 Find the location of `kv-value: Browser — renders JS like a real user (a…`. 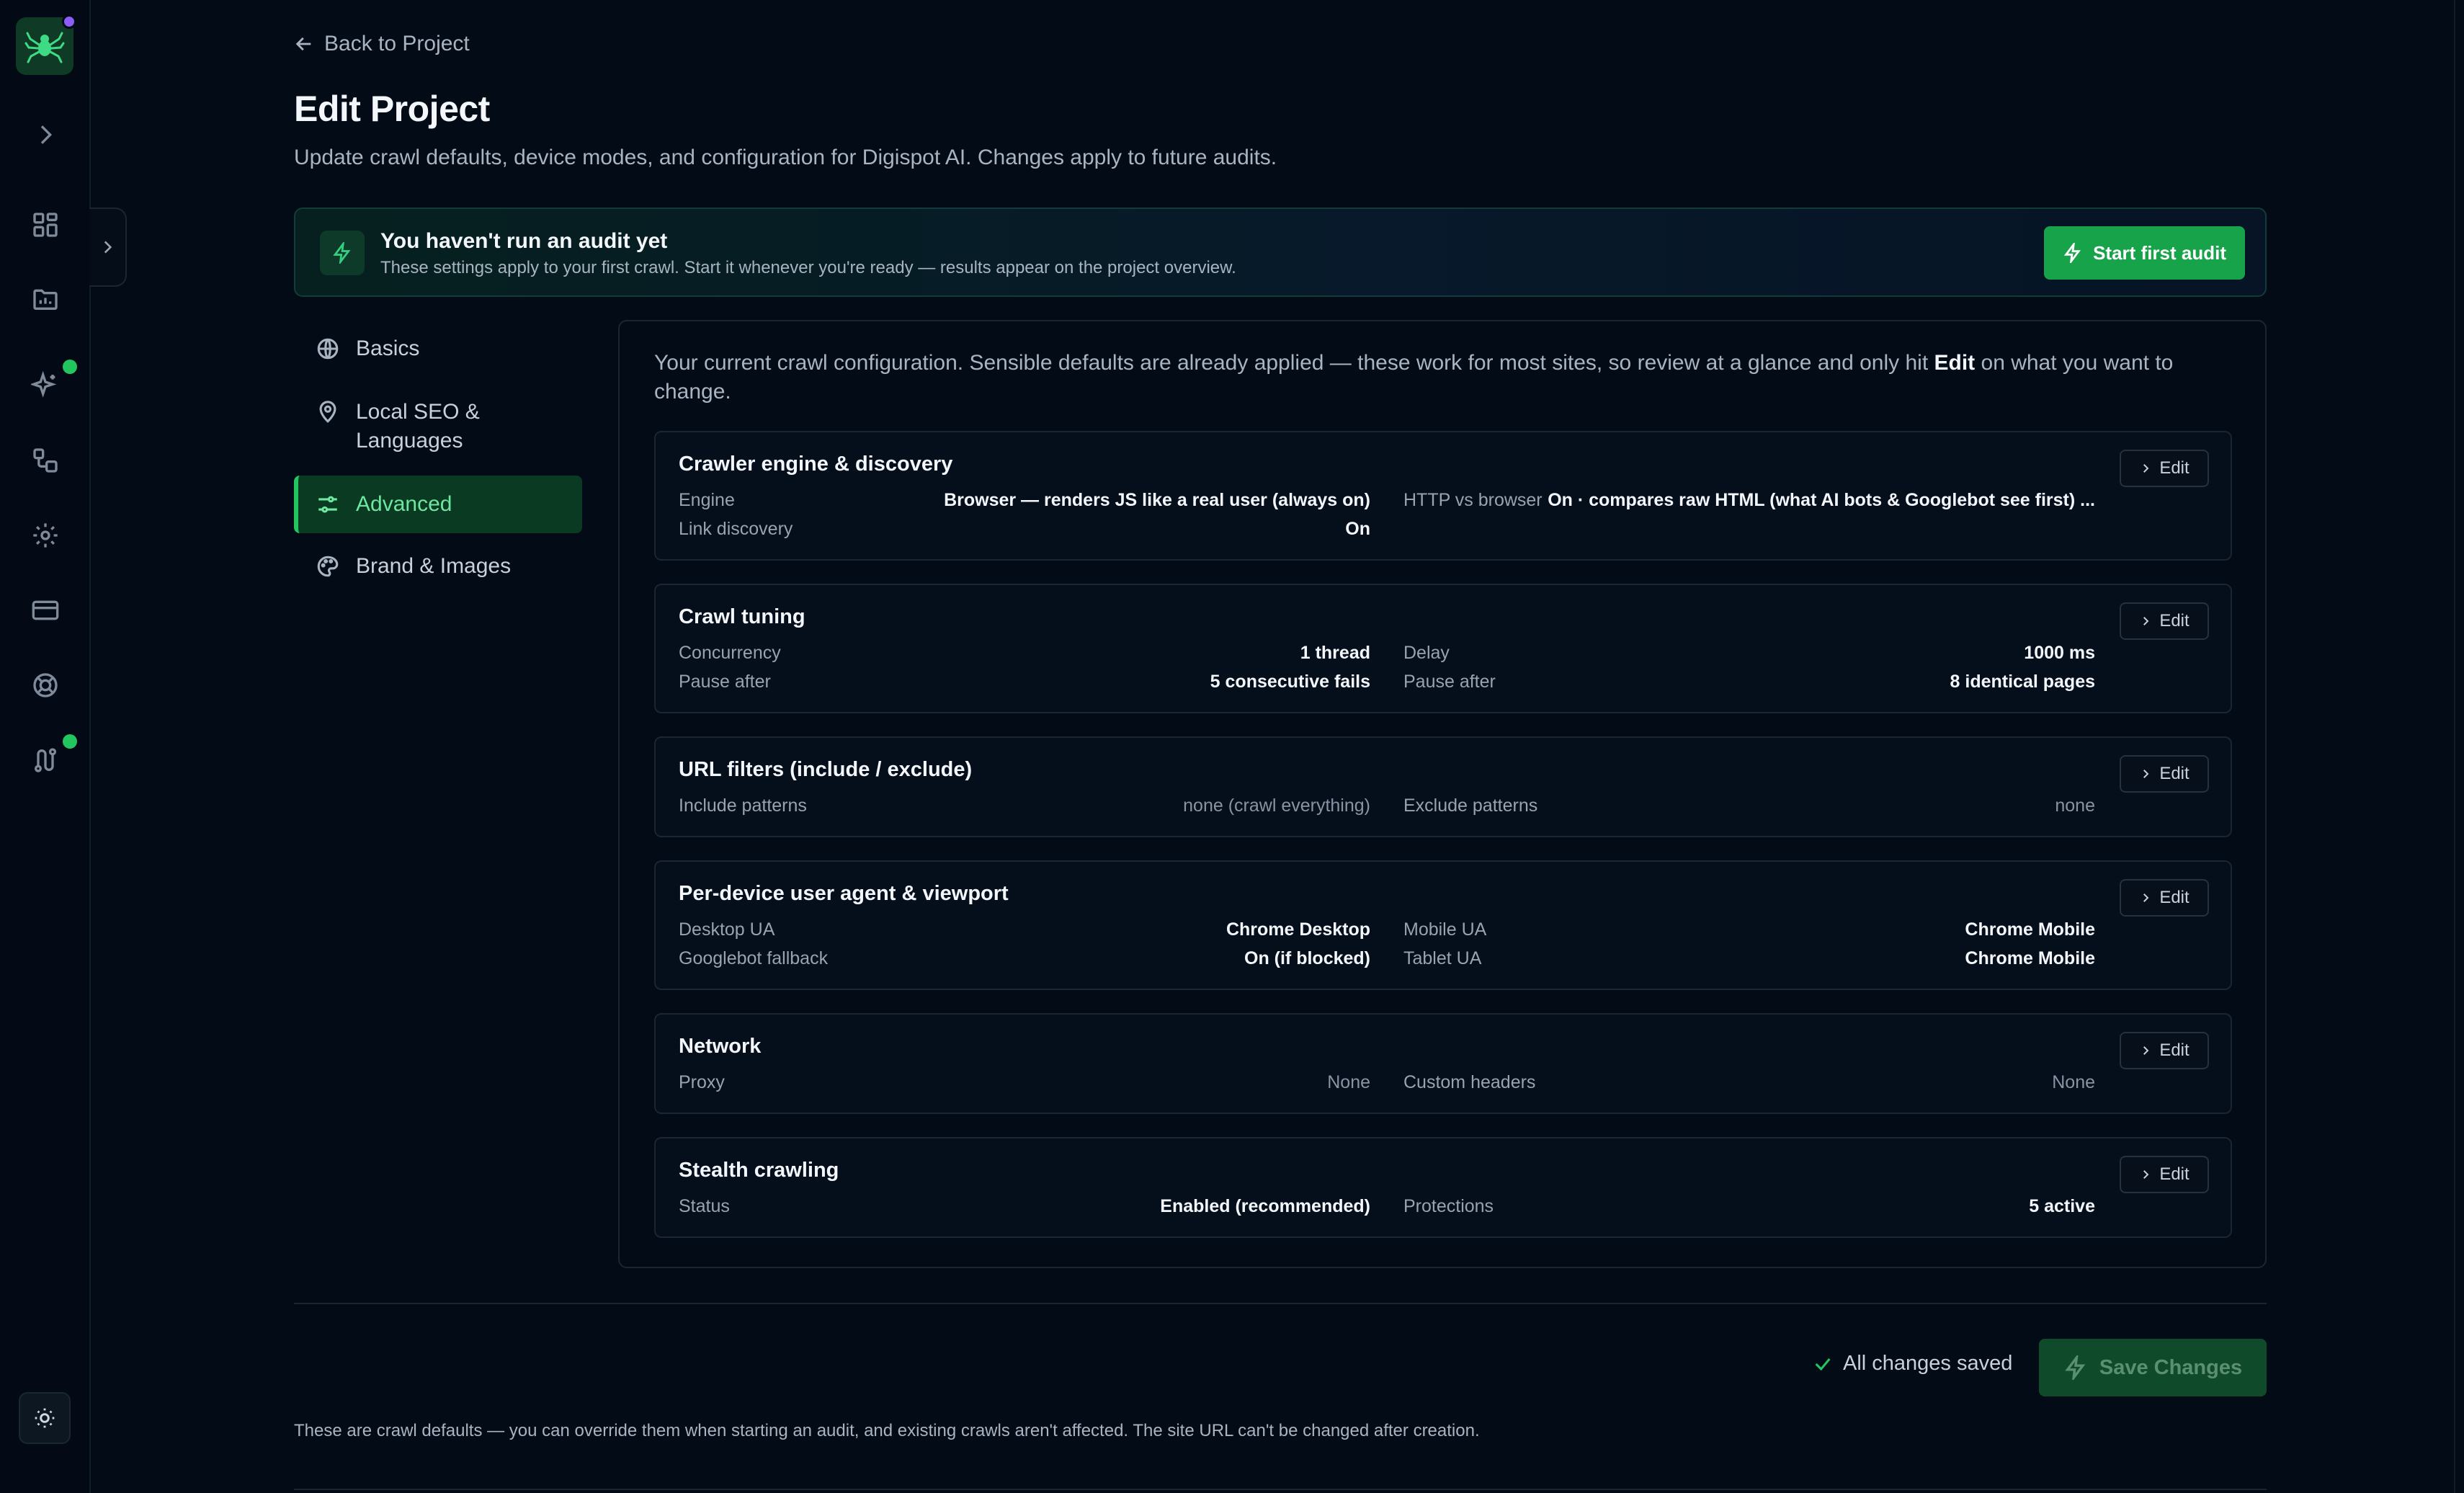

kv-value: Browser — renders JS like a real user (a… is located at coordinates (1157, 500).